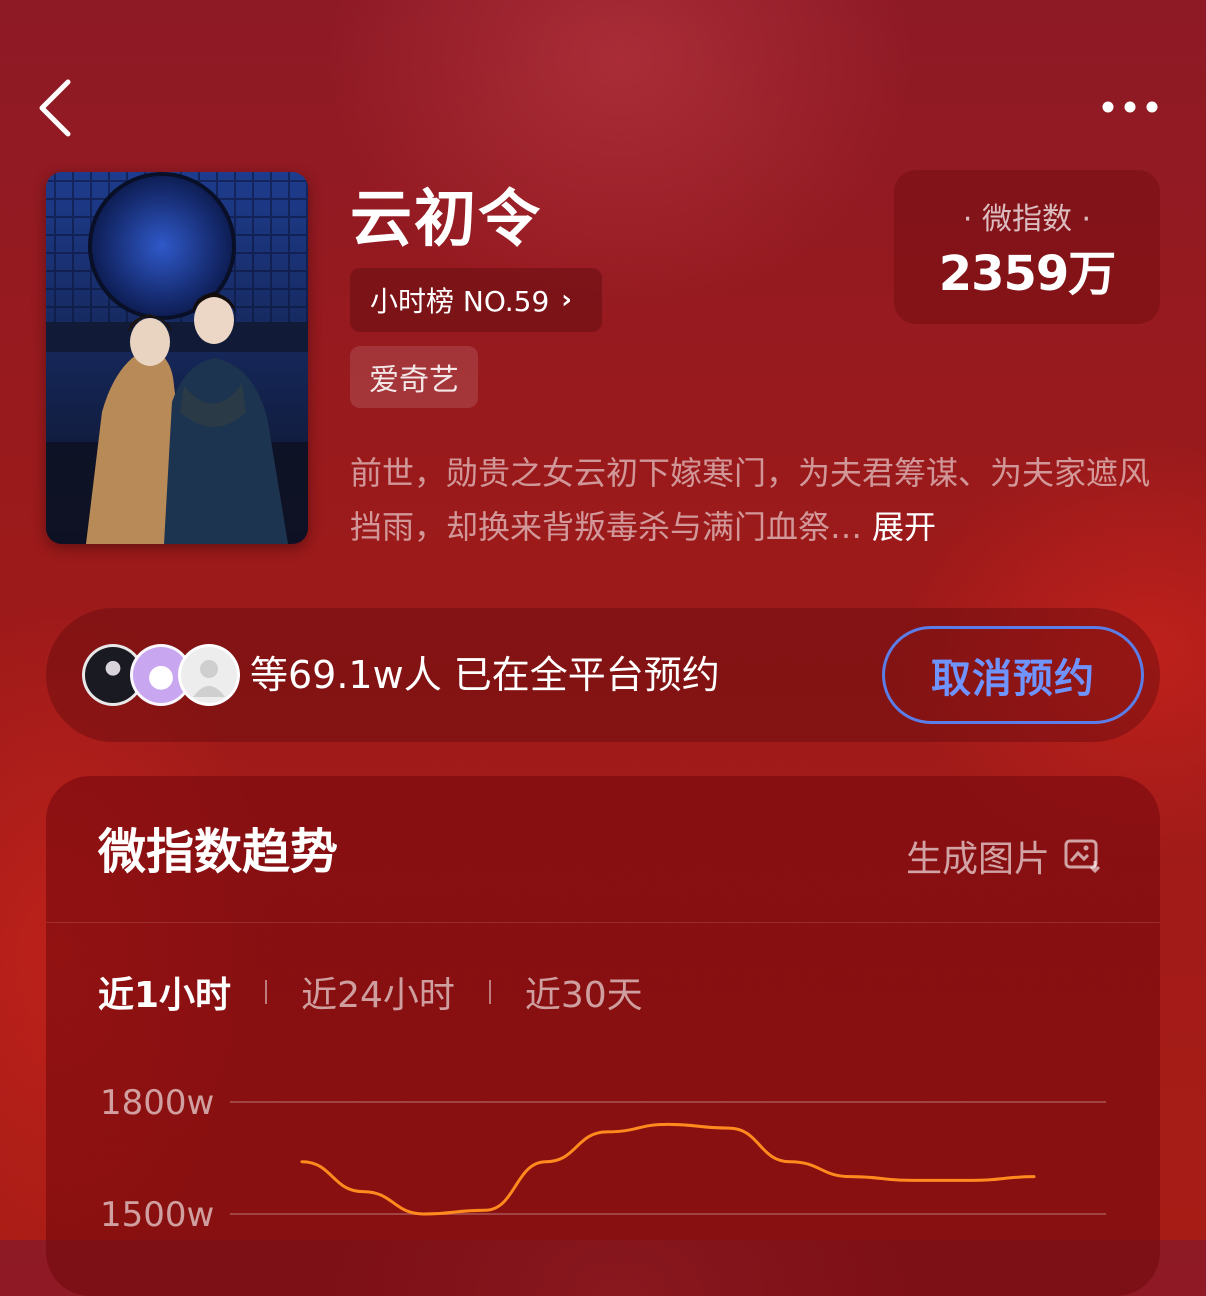  What do you see at coordinates (584, 992) in the screenshot?
I see `tab-30-days: 近30天` at bounding box center [584, 992].